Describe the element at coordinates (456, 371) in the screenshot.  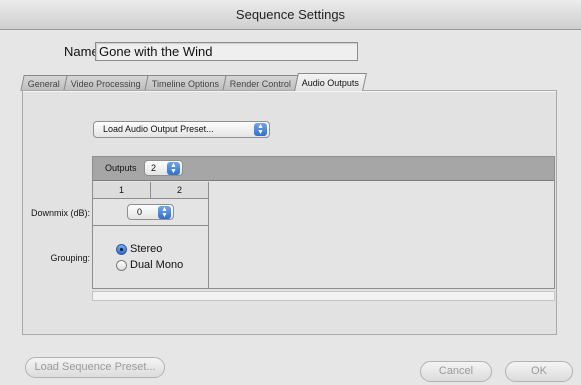
I see `cancel-button: Cancel` at that location.